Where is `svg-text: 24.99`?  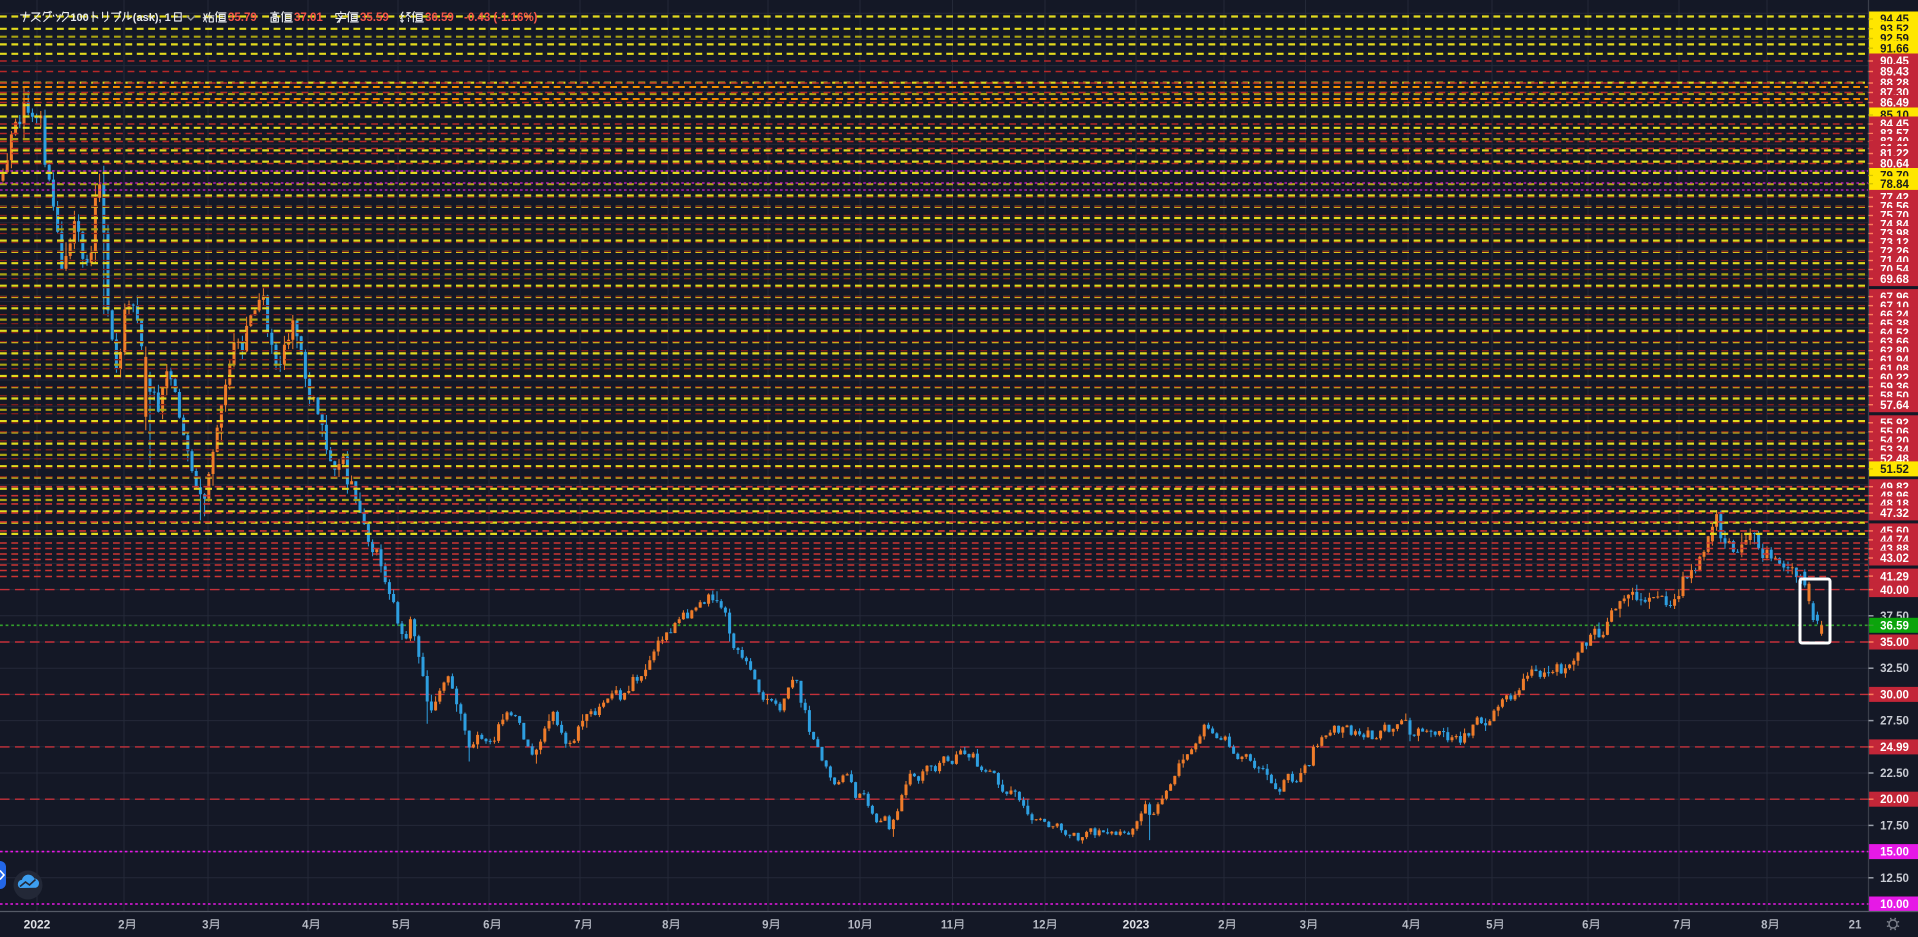 svg-text: 24.99 is located at coordinates (1894, 748).